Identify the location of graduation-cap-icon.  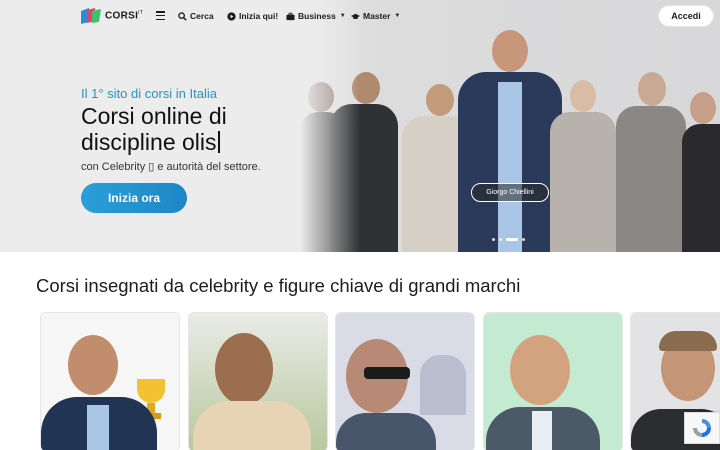
(355, 16).